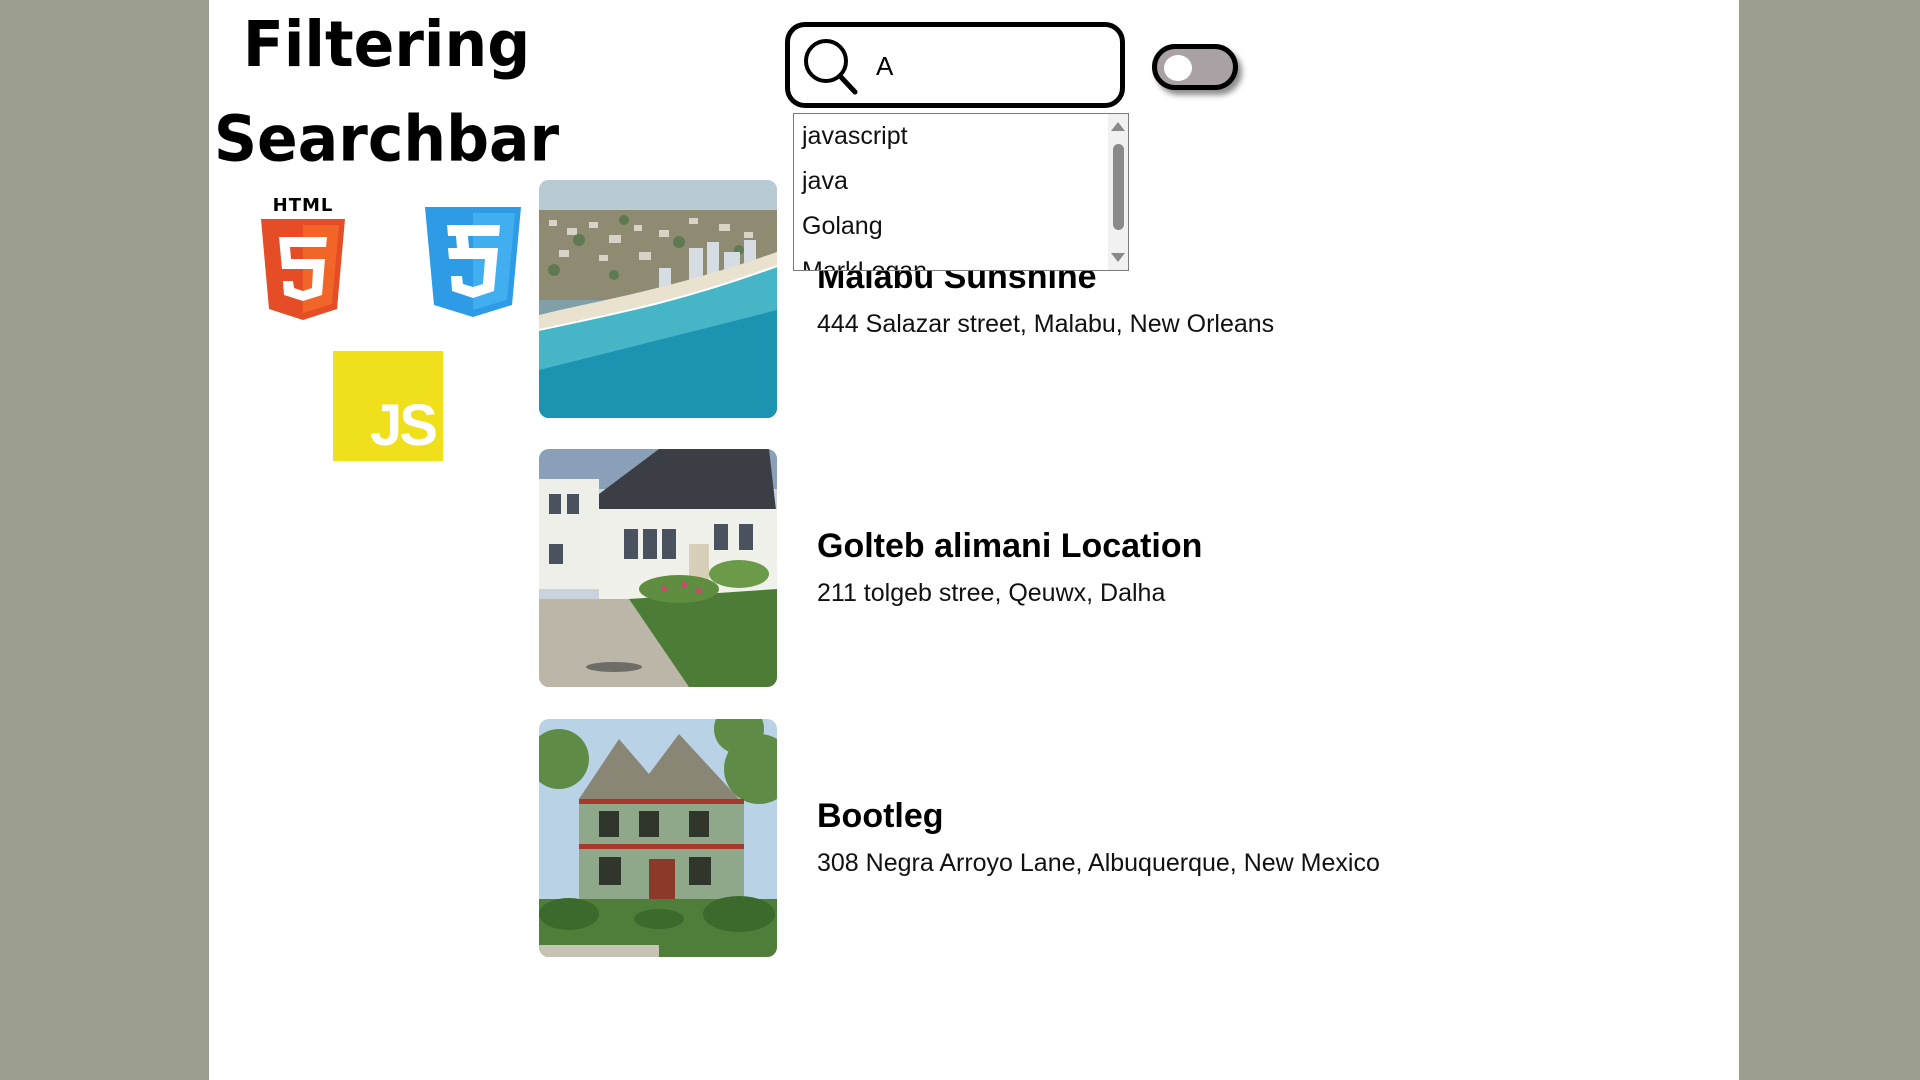 The height and width of the screenshot is (1080, 1920). Describe the element at coordinates (1195, 67) in the screenshot. I see `theme-toggle` at that location.